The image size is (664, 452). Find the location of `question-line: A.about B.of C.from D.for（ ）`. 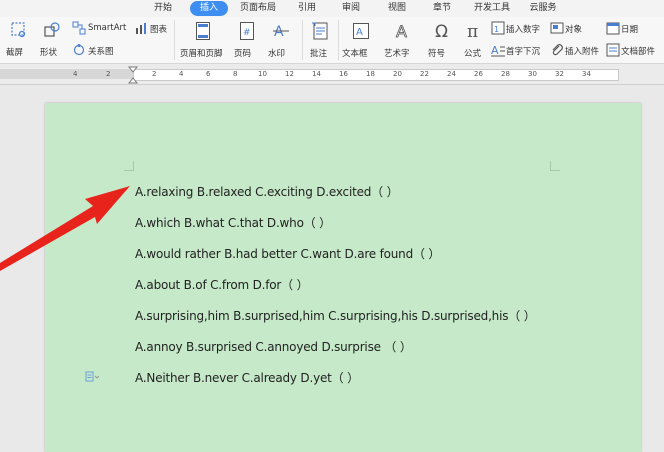

question-line: A.about B.of C.from D.for（ ） is located at coordinates (222, 284).